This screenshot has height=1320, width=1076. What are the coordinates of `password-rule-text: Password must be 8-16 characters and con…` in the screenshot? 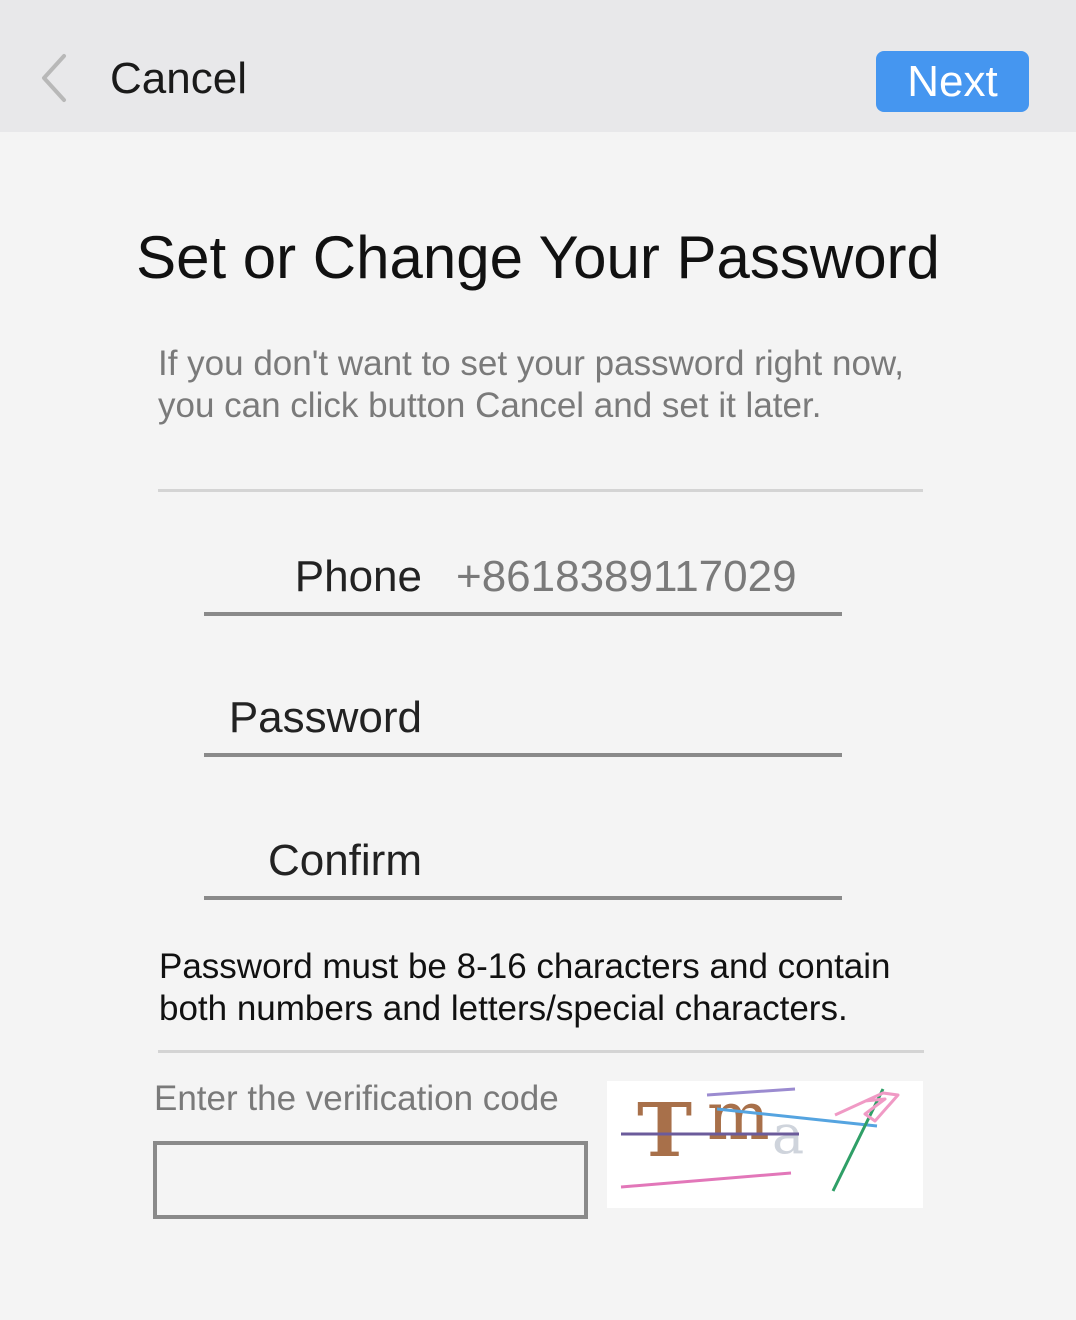 It's located at (525, 987).